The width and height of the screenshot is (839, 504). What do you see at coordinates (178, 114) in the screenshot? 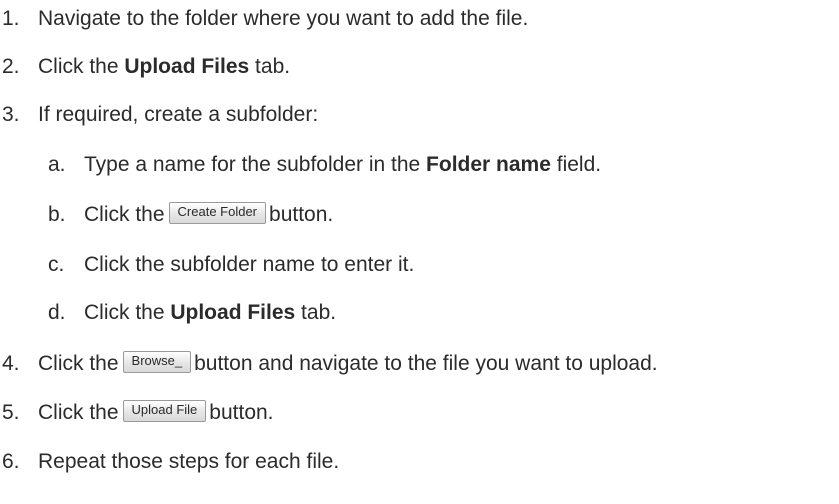
I see `step-text: If required, create a subfolder:` at bounding box center [178, 114].